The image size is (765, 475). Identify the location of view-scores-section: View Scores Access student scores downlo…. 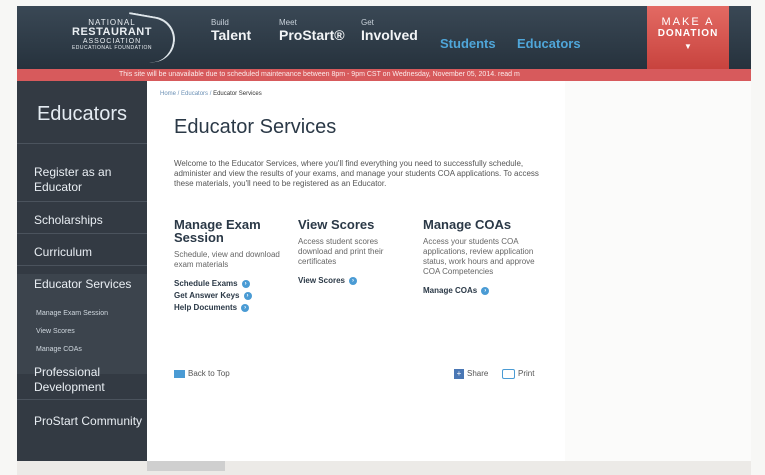
(354, 252).